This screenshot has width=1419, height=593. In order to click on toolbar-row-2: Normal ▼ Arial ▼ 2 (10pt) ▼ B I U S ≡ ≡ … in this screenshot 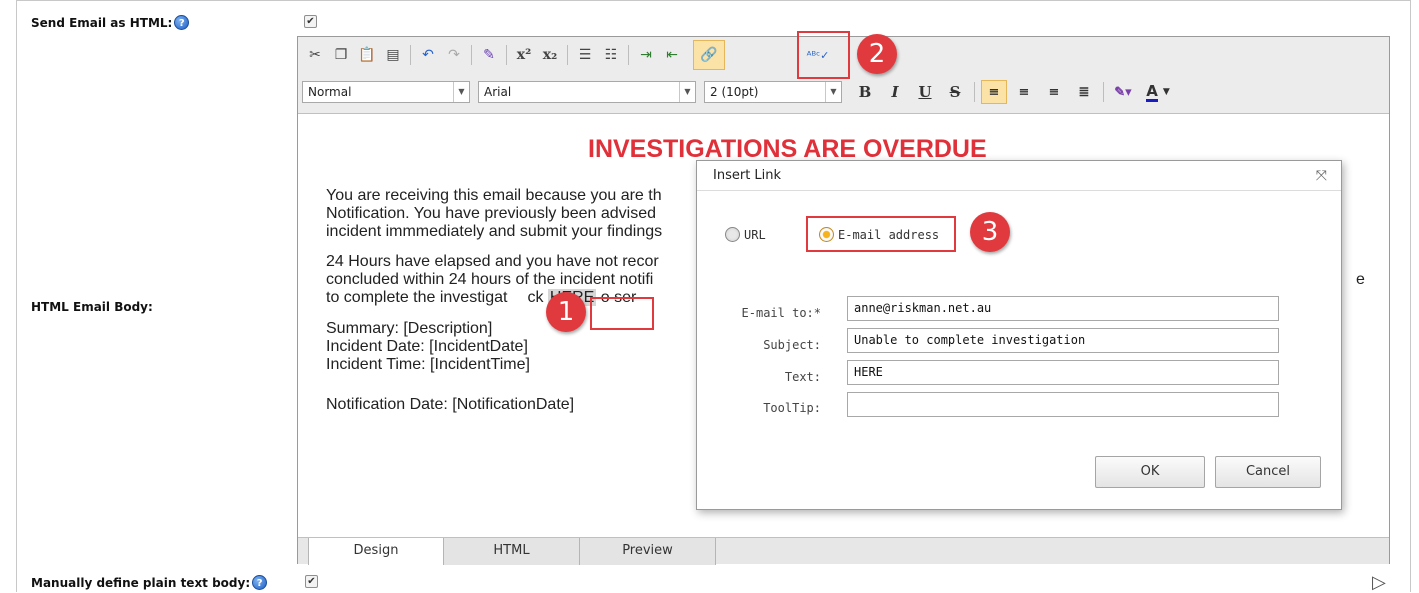, I will do `click(740, 92)`.